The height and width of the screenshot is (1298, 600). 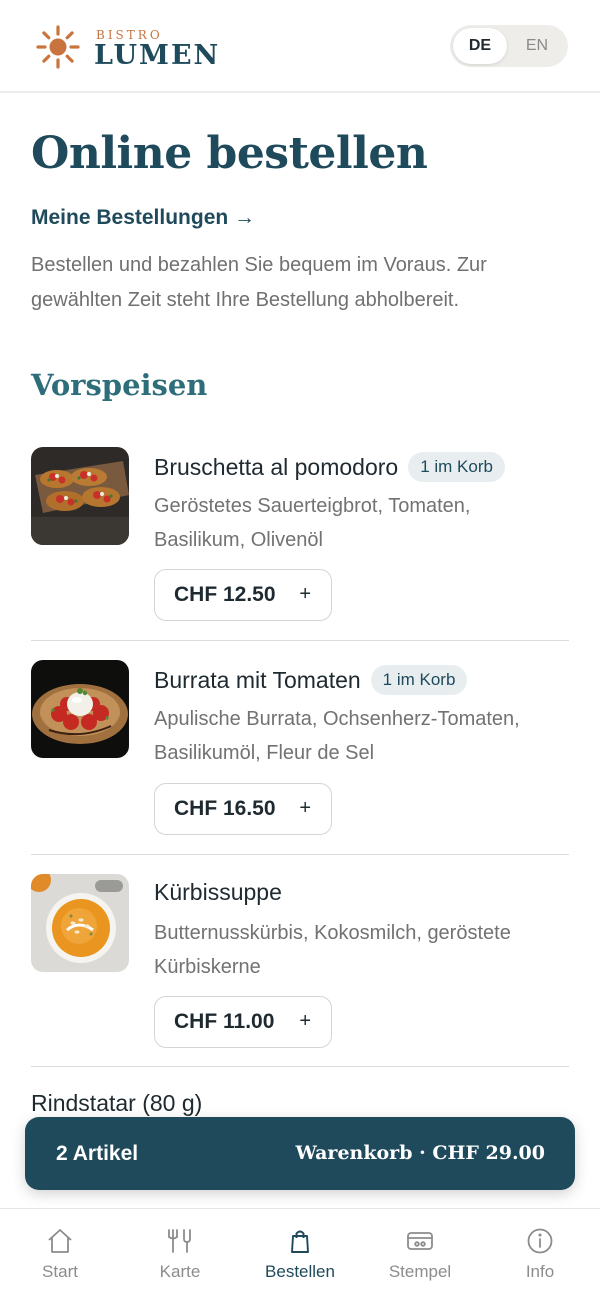 I want to click on page-title: Online bestellen, so click(x=229, y=153).